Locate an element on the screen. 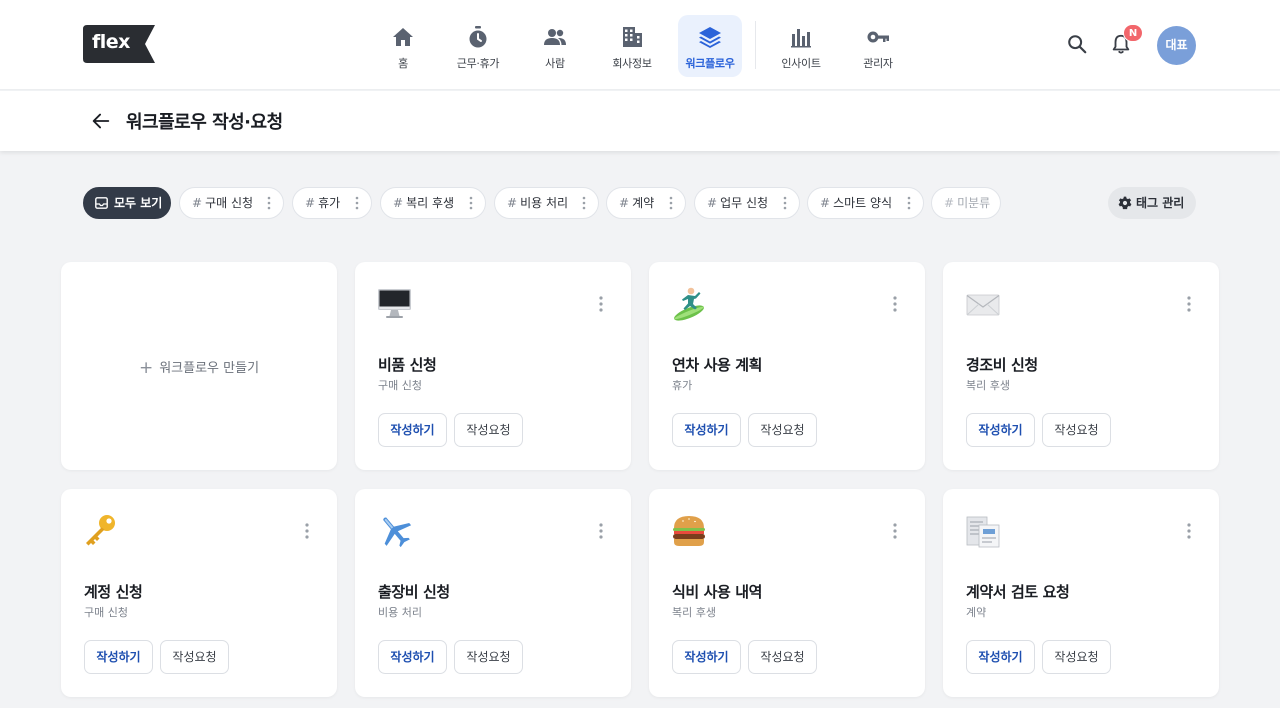  create-workflow-text: 워크플로우 만들기 is located at coordinates (209, 368).